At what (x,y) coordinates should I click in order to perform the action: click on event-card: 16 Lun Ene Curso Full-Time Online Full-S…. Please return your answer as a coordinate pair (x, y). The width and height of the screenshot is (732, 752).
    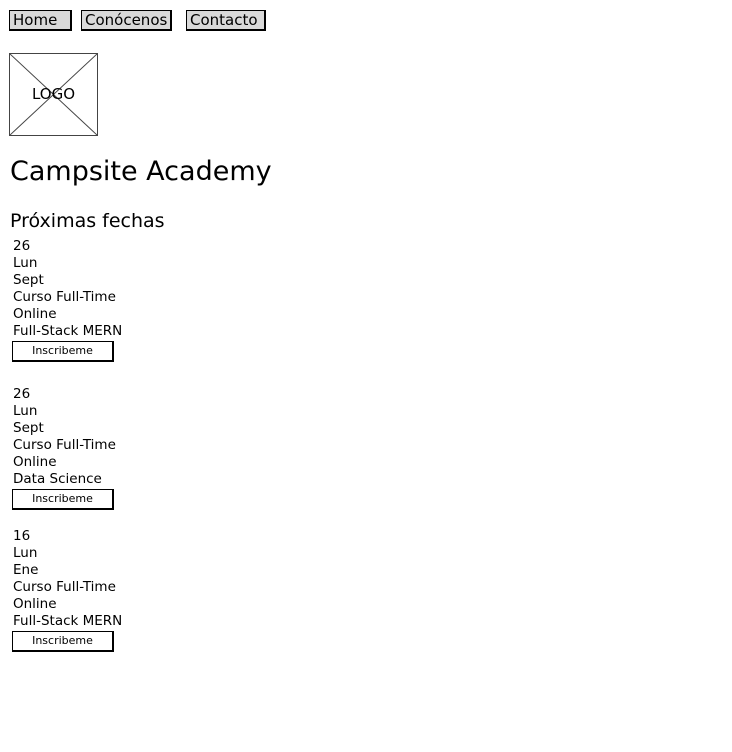
    Looking at the image, I should click on (112, 590).